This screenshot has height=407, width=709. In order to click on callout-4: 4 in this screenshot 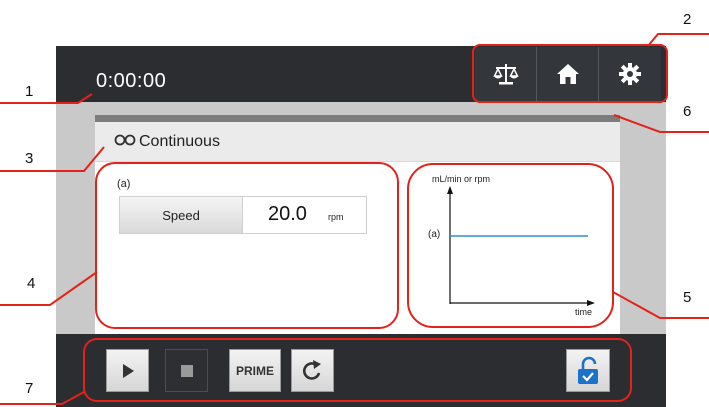, I will do `click(31, 283)`.